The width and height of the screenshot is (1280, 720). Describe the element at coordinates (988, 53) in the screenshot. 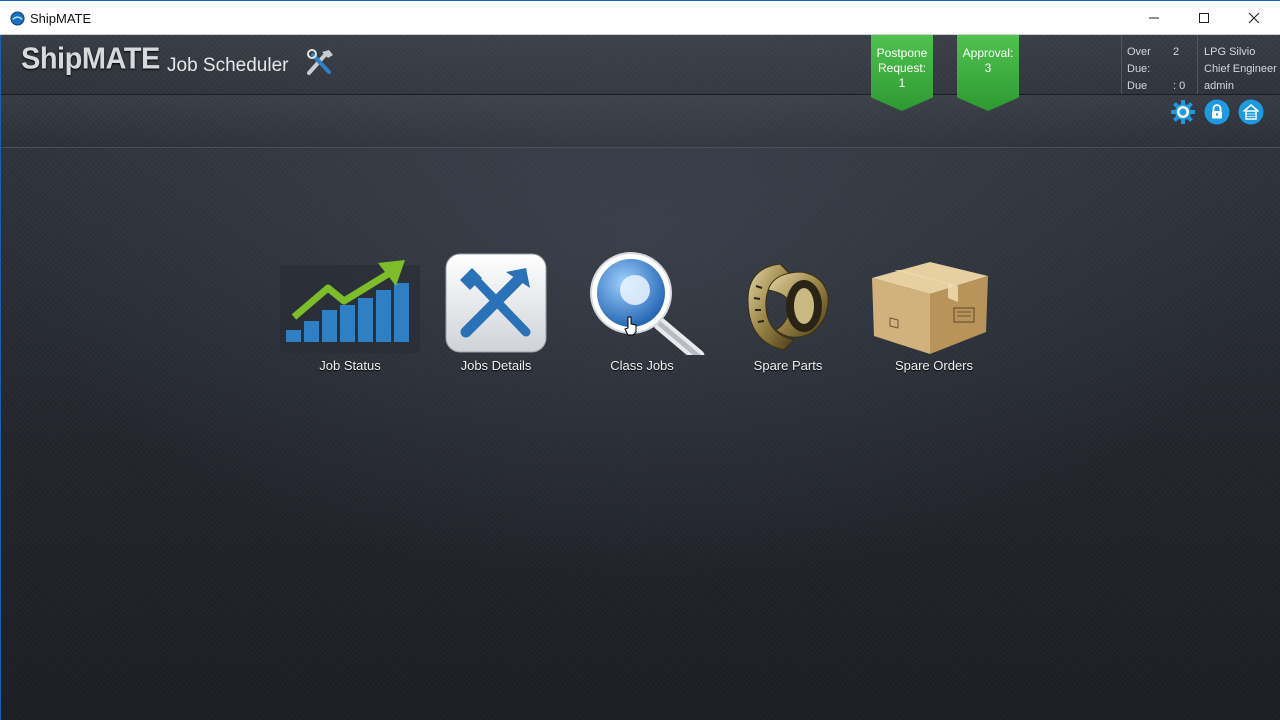

I see `approval-label: Approval:` at that location.